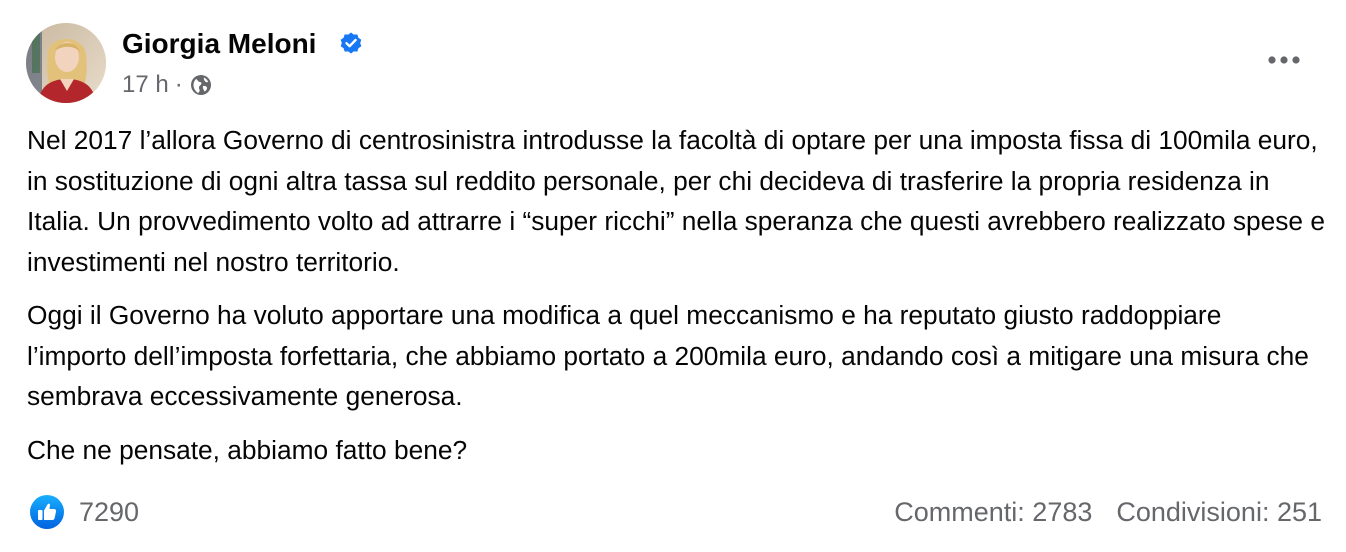 The image size is (1346, 552). Describe the element at coordinates (351, 43) in the screenshot. I see `verified-badge-icon` at that location.